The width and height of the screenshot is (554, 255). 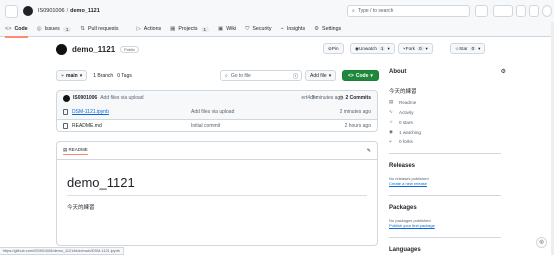 What do you see at coordinates (293, 29) in the screenshot?
I see `tab-insights: ⌁ Insights` at bounding box center [293, 29].